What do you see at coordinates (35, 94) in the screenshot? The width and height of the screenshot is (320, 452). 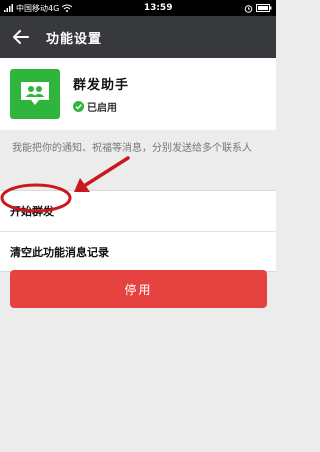 I see `group-chat-app-icon` at bounding box center [35, 94].